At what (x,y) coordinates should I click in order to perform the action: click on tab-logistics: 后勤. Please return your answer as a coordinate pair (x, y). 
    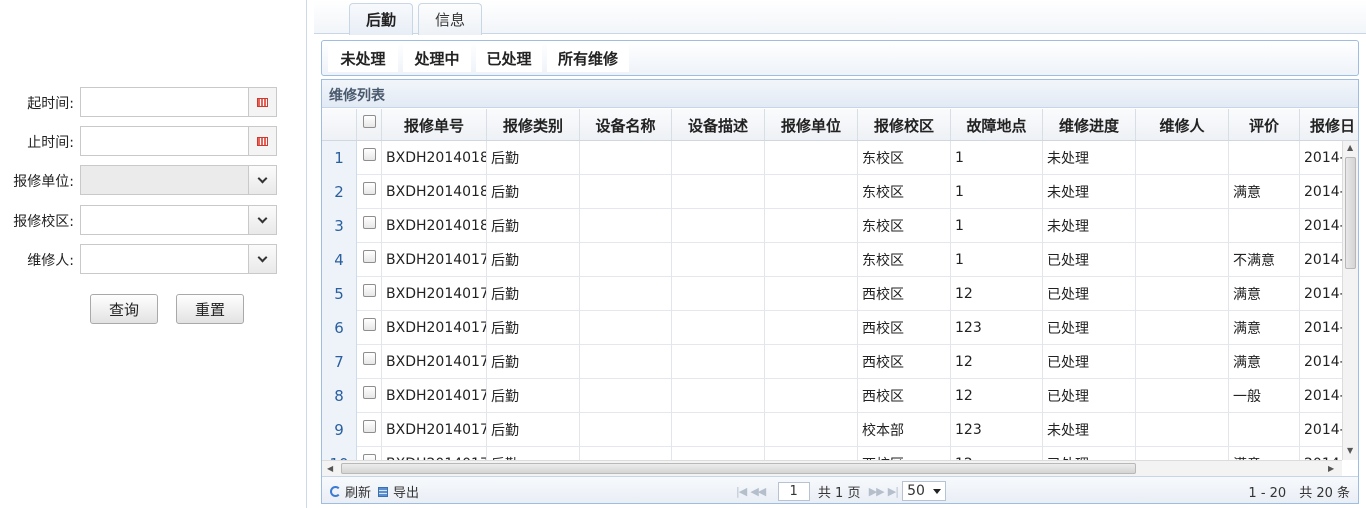
    Looking at the image, I should click on (381, 19).